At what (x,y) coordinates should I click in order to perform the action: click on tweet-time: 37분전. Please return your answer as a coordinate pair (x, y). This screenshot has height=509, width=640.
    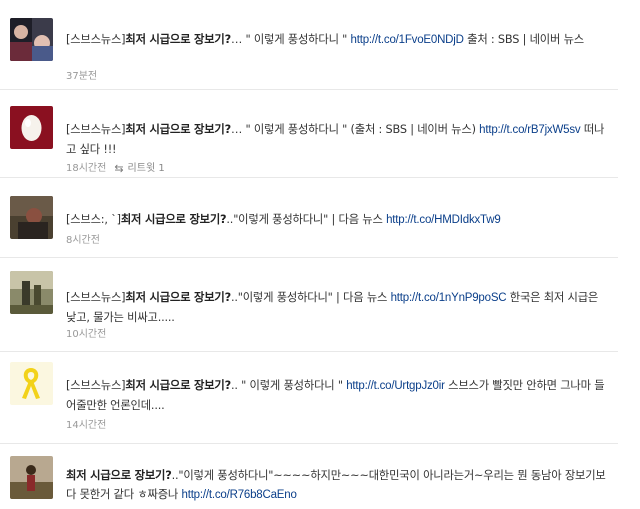
    Looking at the image, I should click on (81, 76).